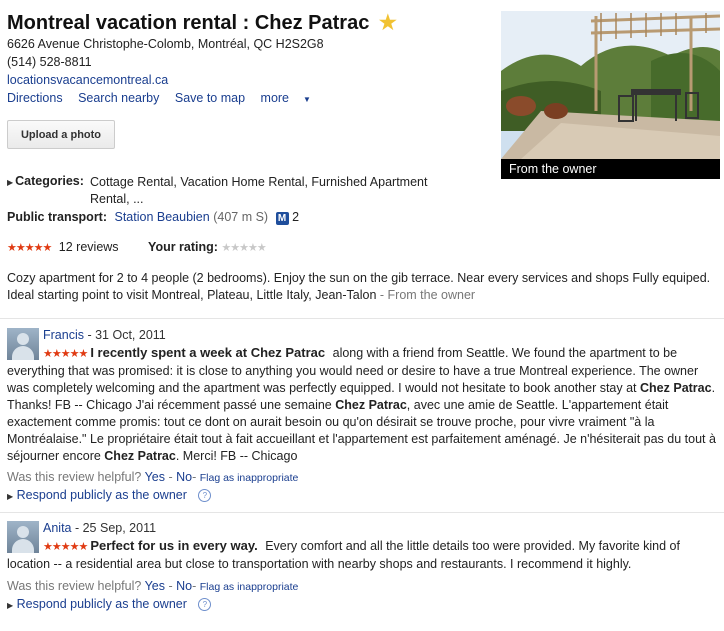 The image size is (724, 631). I want to click on terrace-photo-icon, so click(610, 85).